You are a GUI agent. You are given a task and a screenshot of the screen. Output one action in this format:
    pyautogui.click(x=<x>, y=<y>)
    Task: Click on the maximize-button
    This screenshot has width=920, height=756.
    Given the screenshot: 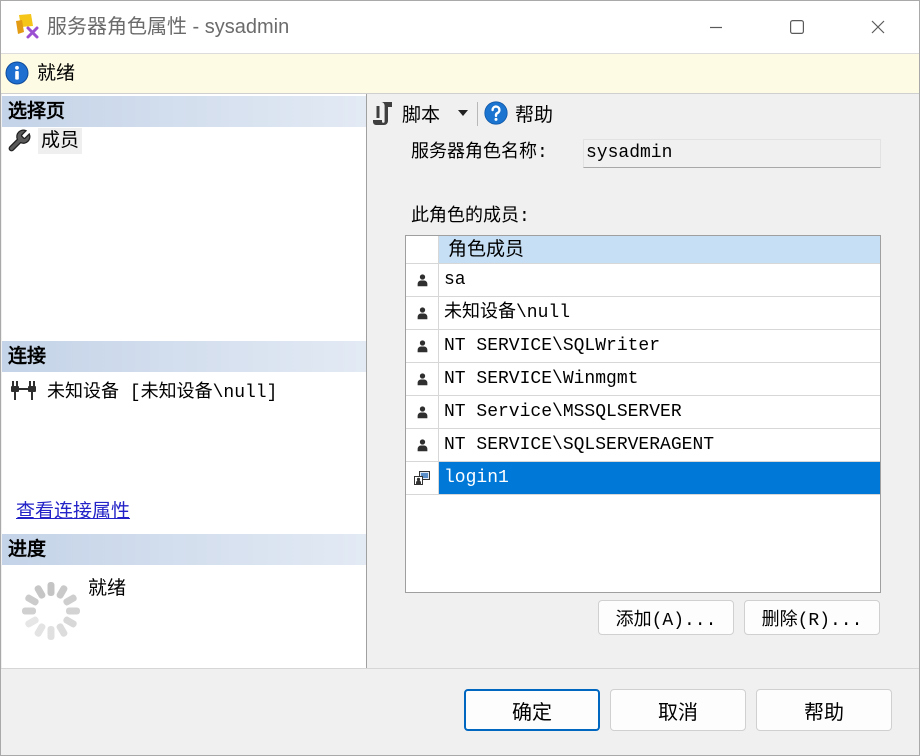 What is the action you would take?
    pyautogui.click(x=797, y=27)
    